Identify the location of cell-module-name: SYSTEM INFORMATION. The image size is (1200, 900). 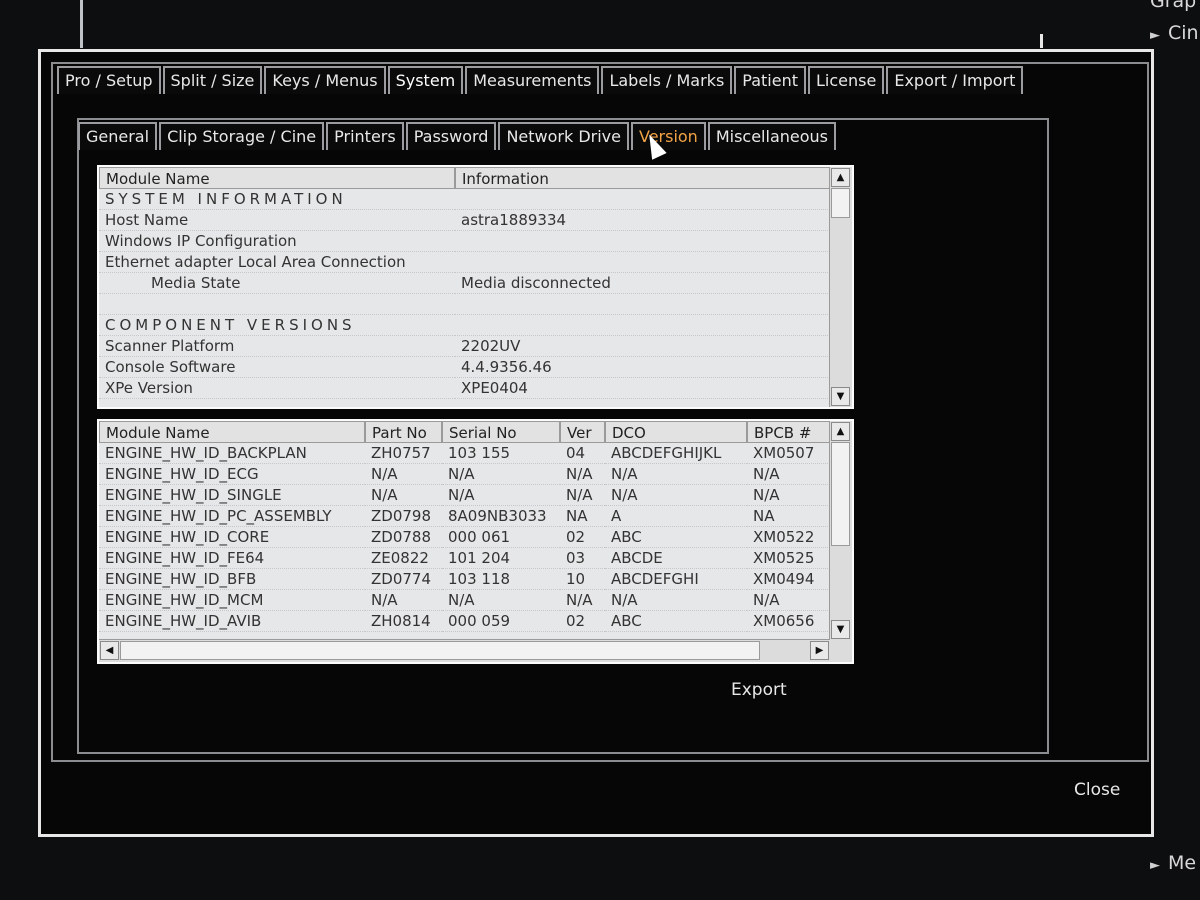
(277, 199).